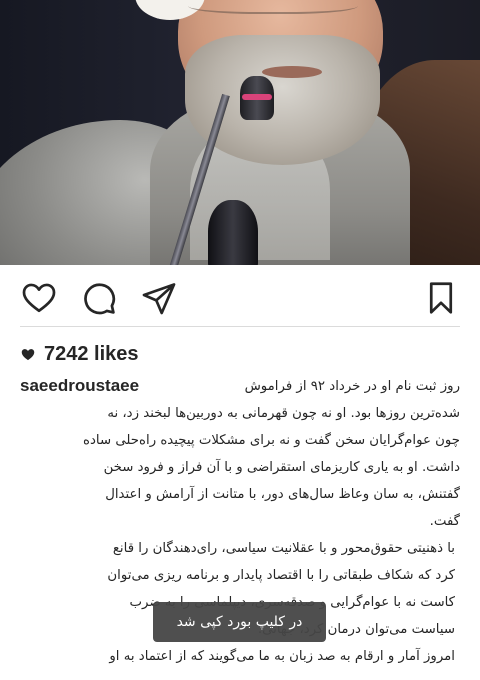 The width and height of the screenshot is (480, 680). Describe the element at coordinates (273, 7) in the screenshot. I see `photo-glasses` at that location.